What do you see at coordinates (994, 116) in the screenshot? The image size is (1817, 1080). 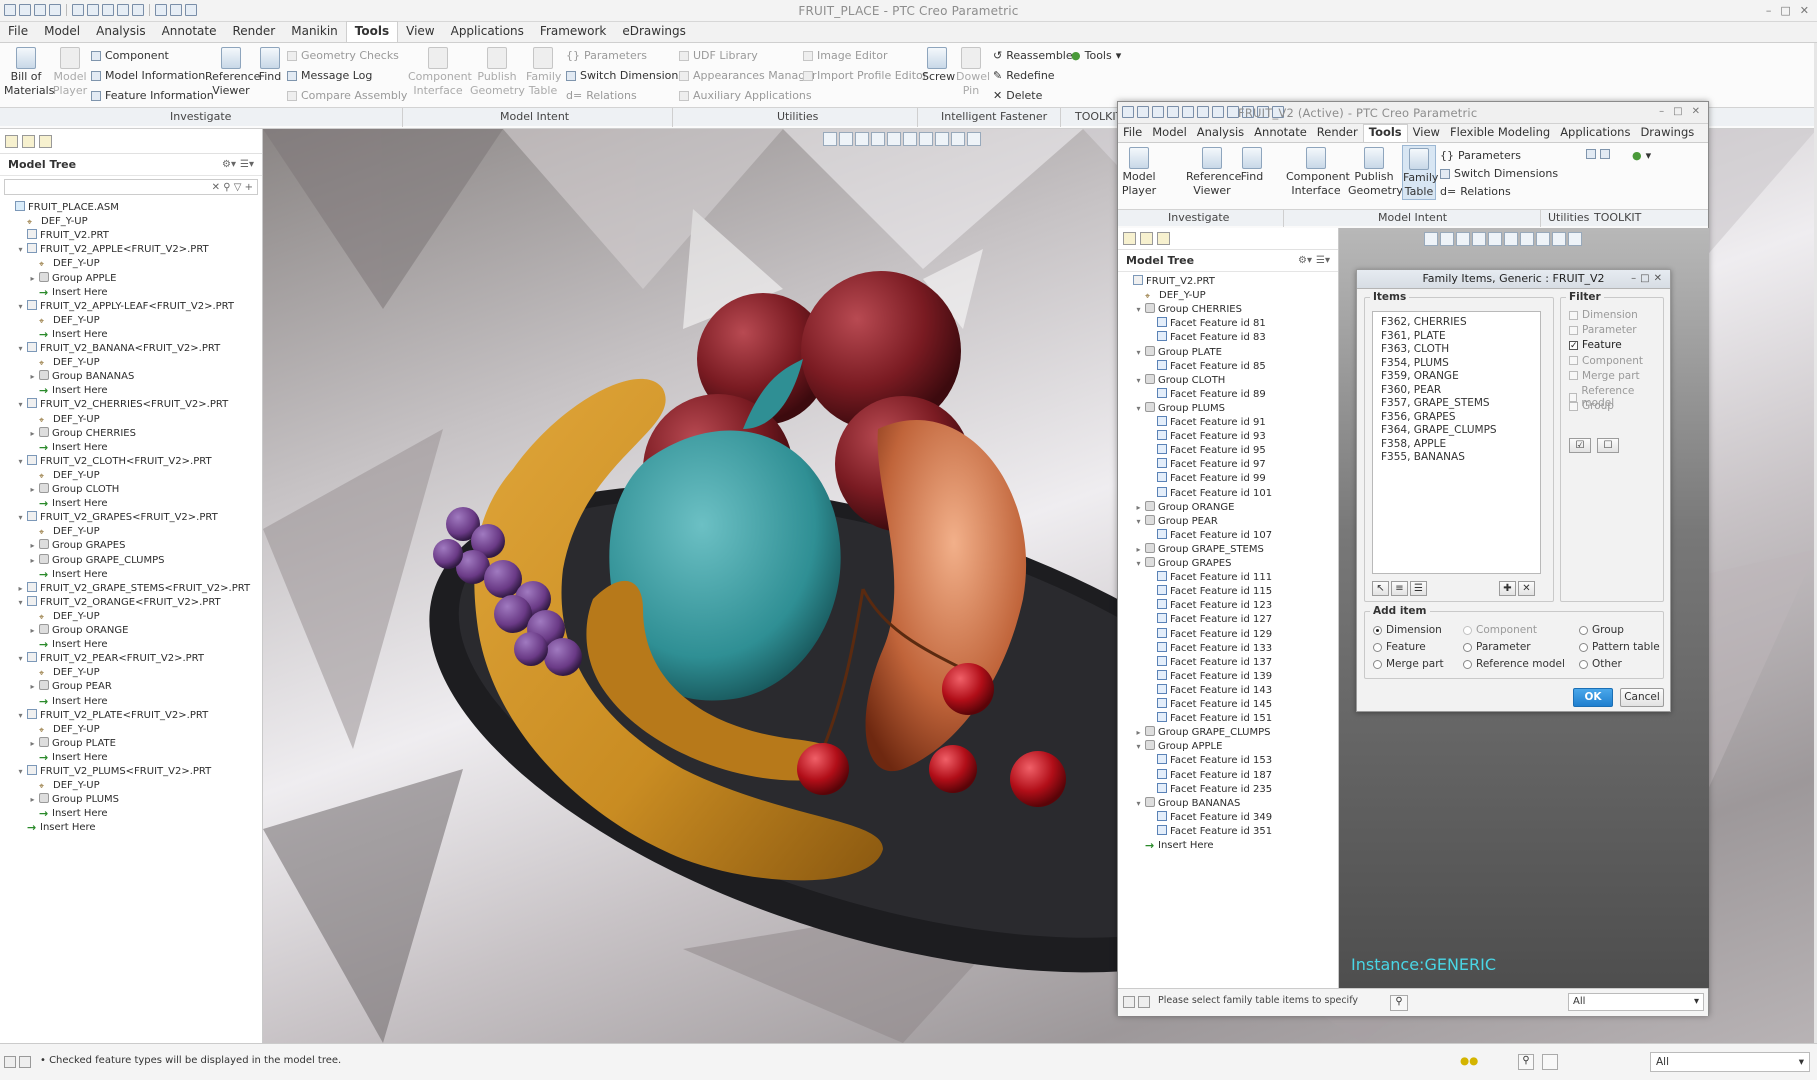 I see `group-intelligent-fastener: Intelligent Fastener` at bounding box center [994, 116].